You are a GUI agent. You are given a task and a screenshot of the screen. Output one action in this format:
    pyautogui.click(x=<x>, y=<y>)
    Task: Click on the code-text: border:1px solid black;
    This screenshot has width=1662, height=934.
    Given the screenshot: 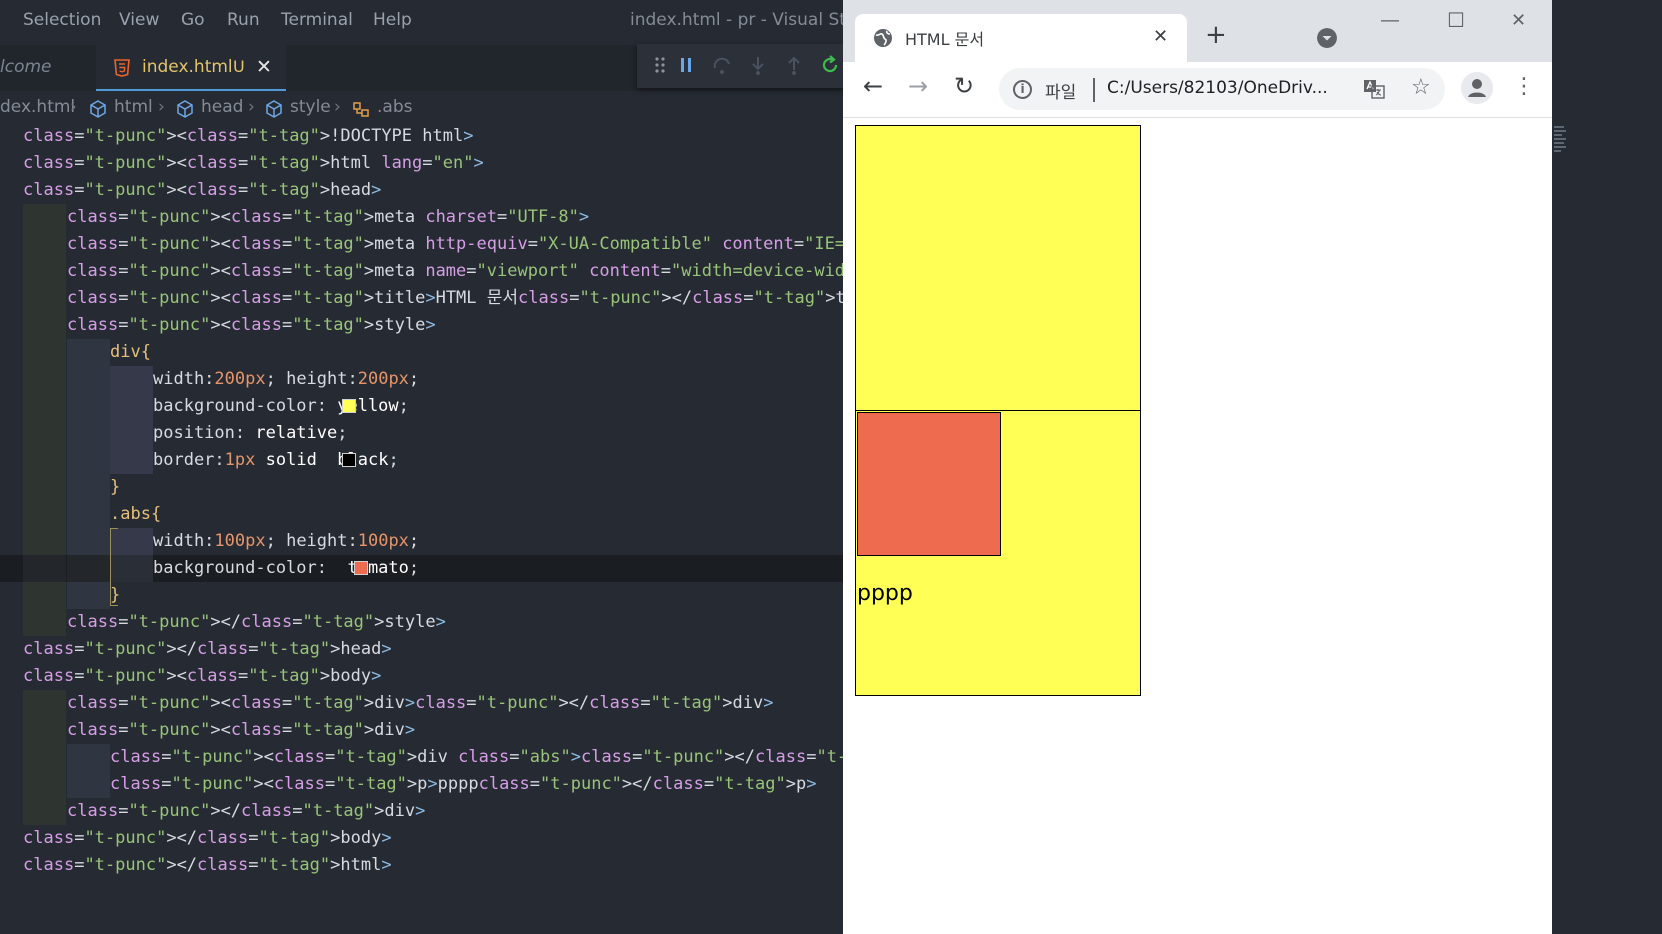 What is the action you would take?
    pyautogui.click(x=276, y=460)
    